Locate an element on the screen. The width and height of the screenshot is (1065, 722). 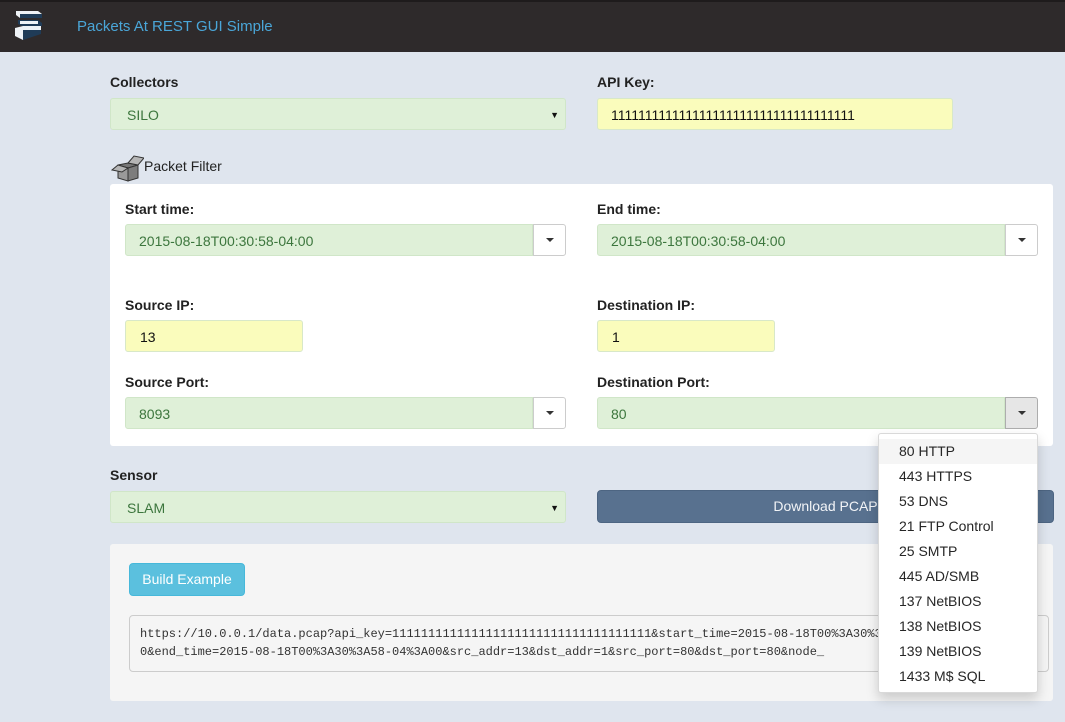
sensor-value: SLAM is located at coordinates (146, 508).